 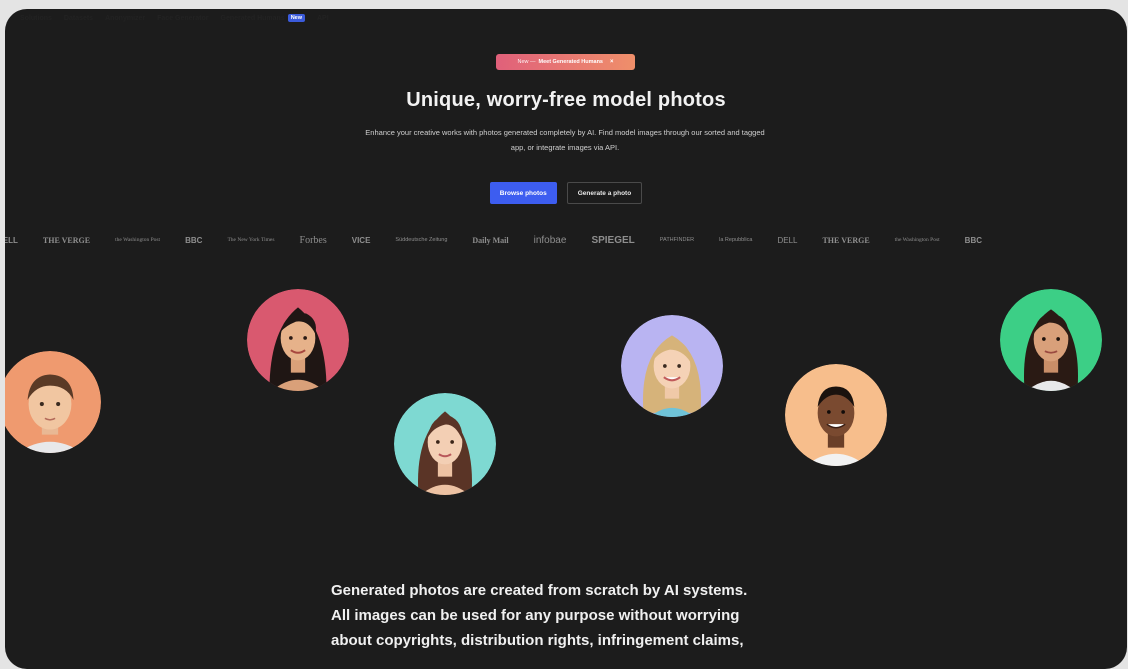 What do you see at coordinates (613, 240) in the screenshot?
I see `press-logo-spiegel: SPIEGEL` at bounding box center [613, 240].